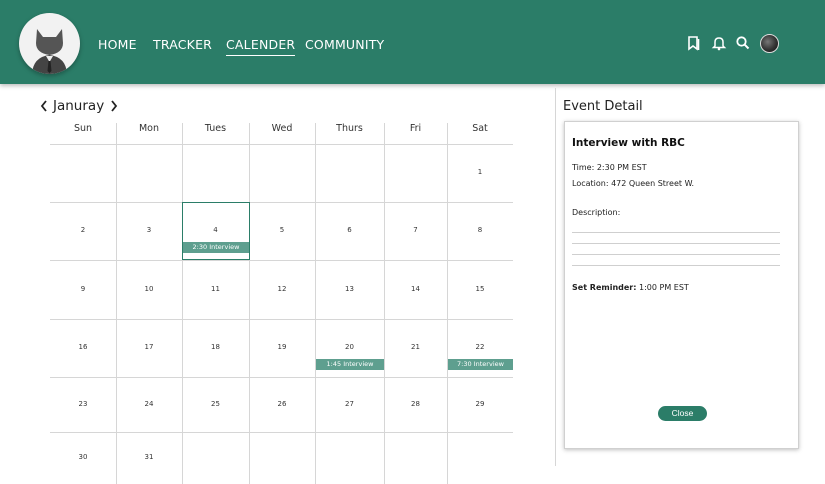 This screenshot has width=825, height=484. What do you see at coordinates (83, 289) in the screenshot?
I see `calendar-day: 9` at bounding box center [83, 289].